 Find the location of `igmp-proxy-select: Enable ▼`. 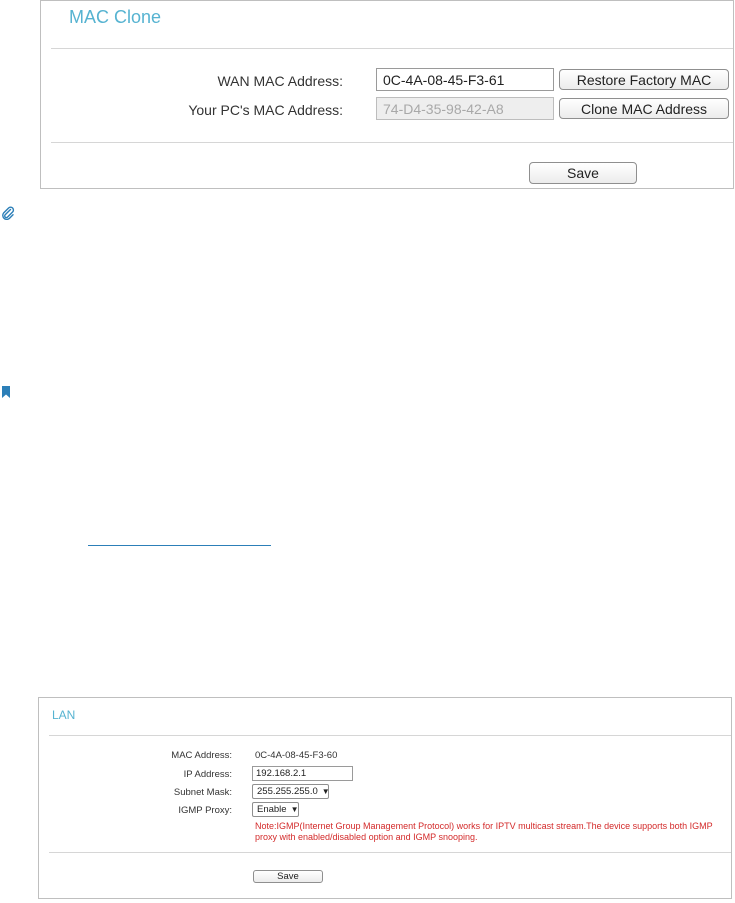

igmp-proxy-select: Enable ▼ is located at coordinates (275, 809).